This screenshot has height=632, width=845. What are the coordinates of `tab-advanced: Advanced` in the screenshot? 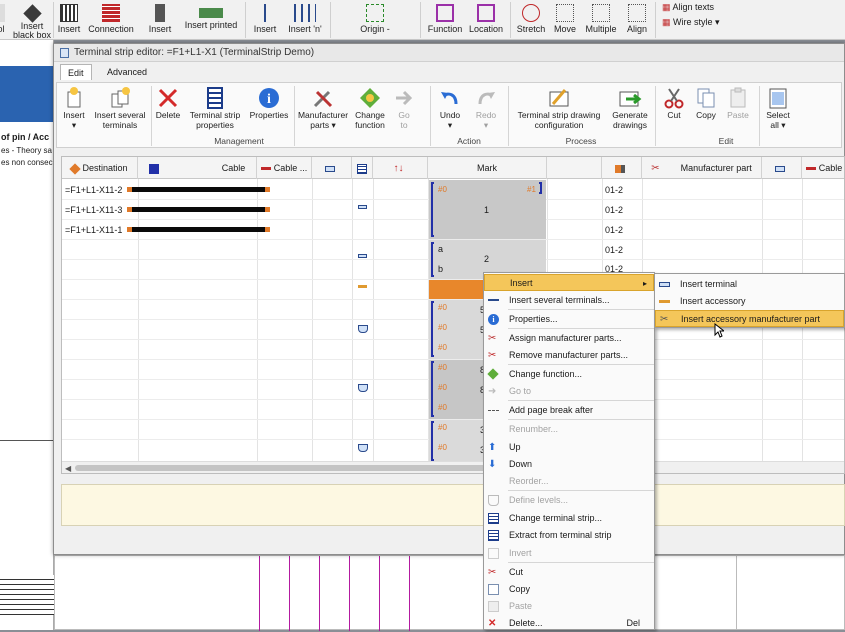 It's located at (127, 72).